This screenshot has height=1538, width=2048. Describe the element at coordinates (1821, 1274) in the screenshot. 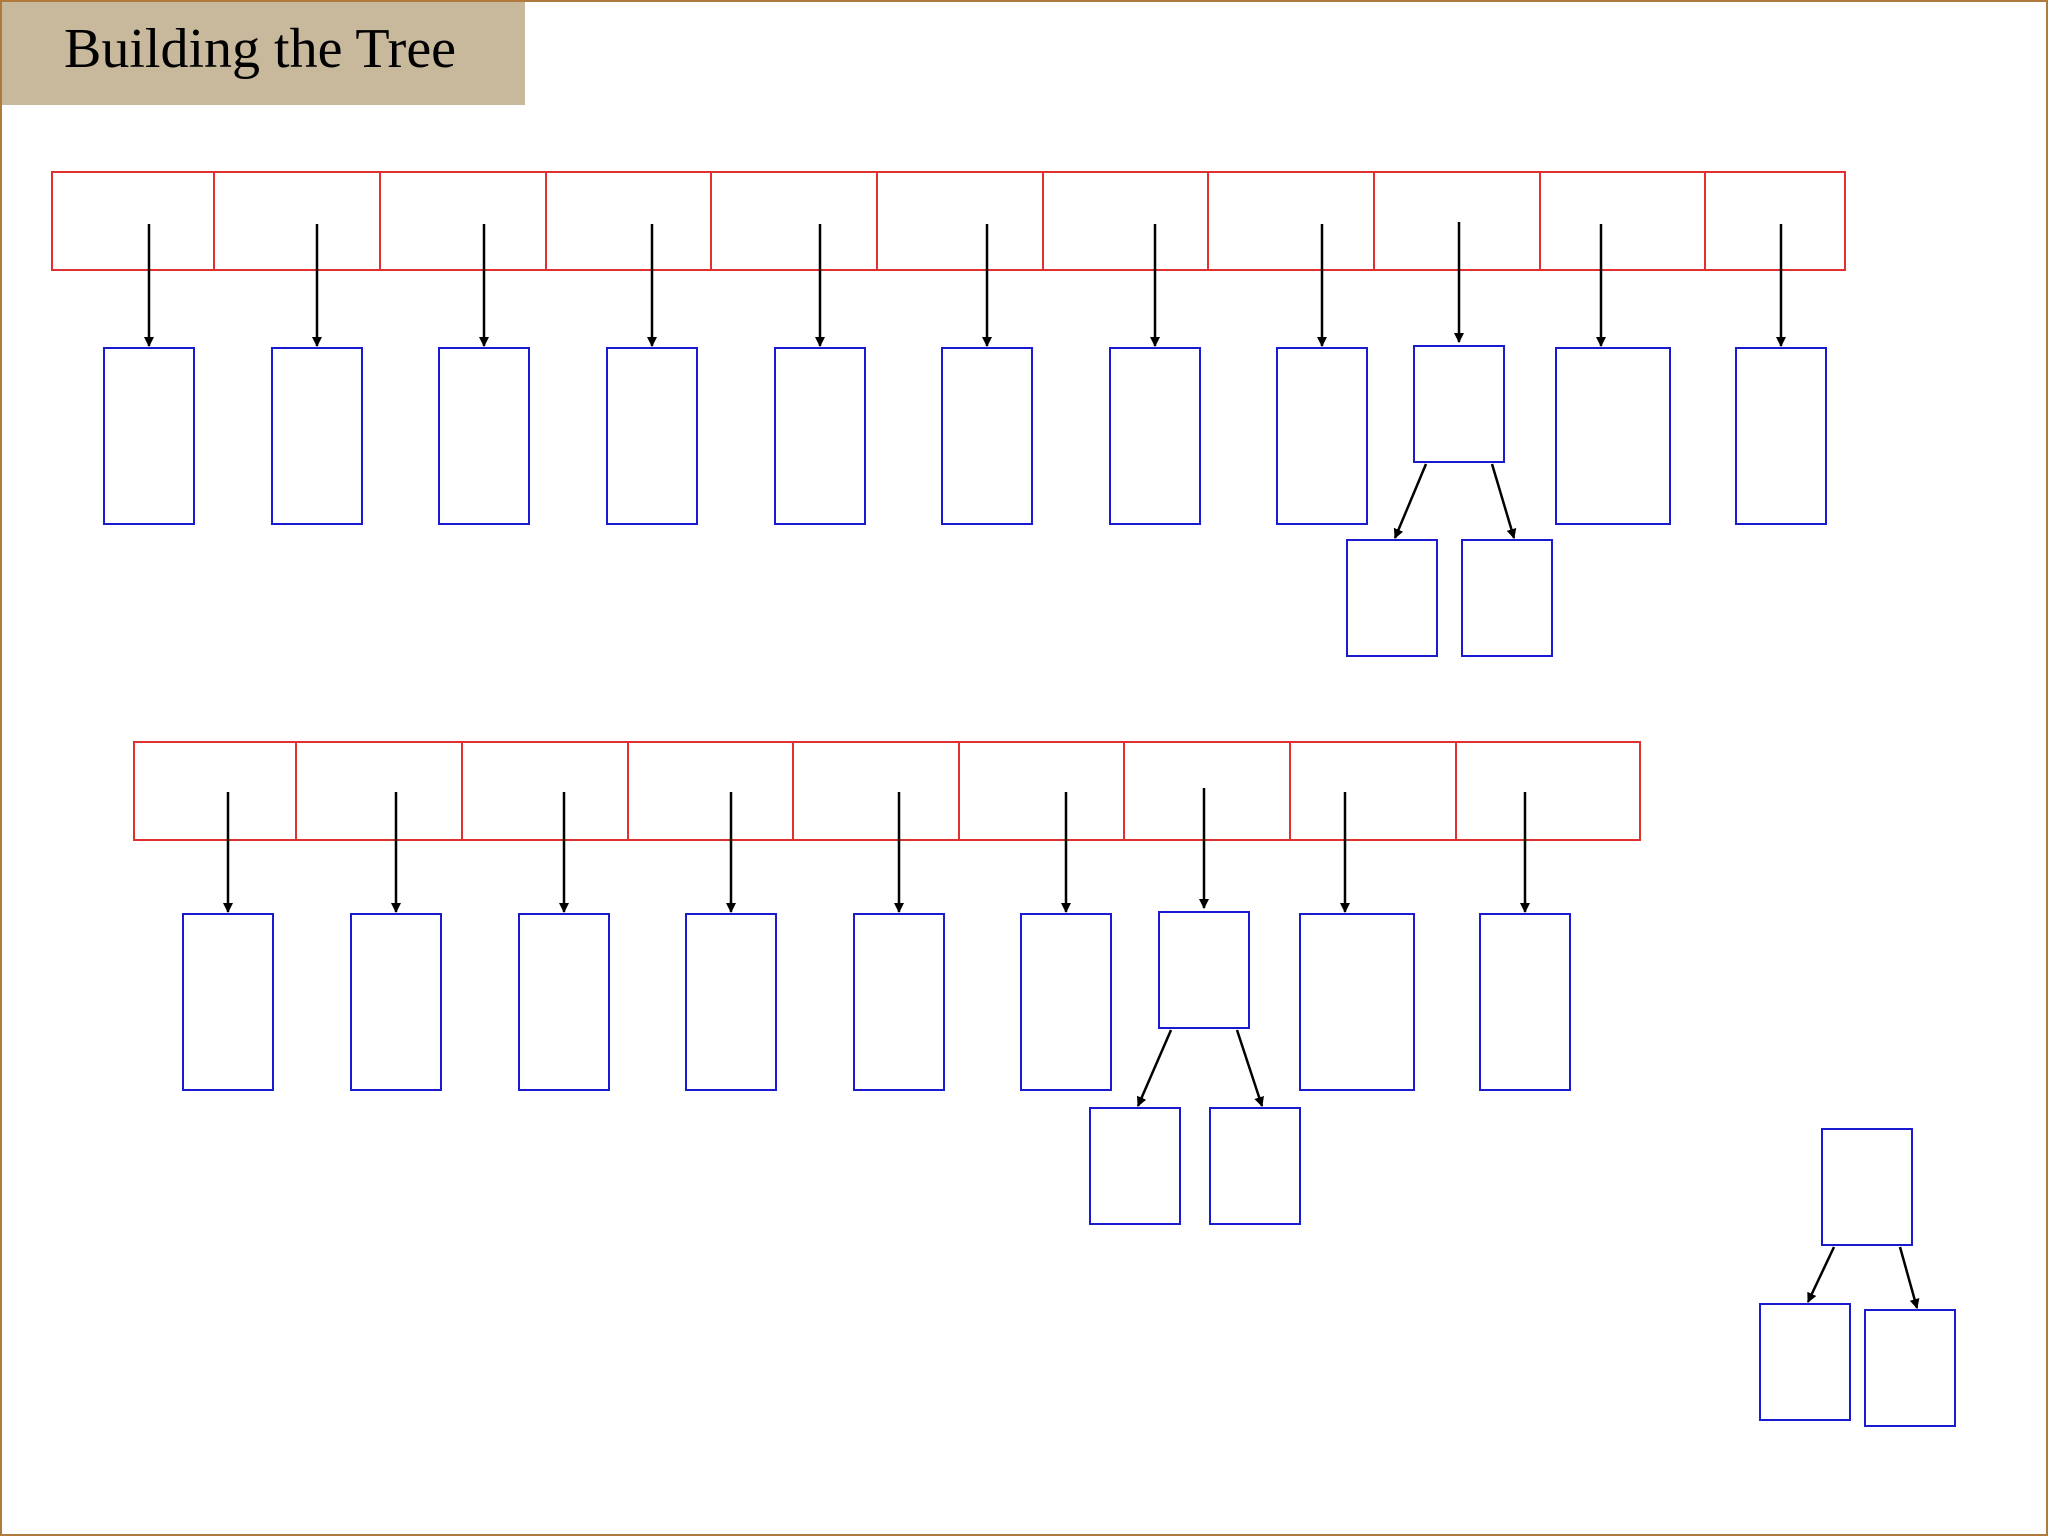

I see `new-subtree-left-edge` at that location.